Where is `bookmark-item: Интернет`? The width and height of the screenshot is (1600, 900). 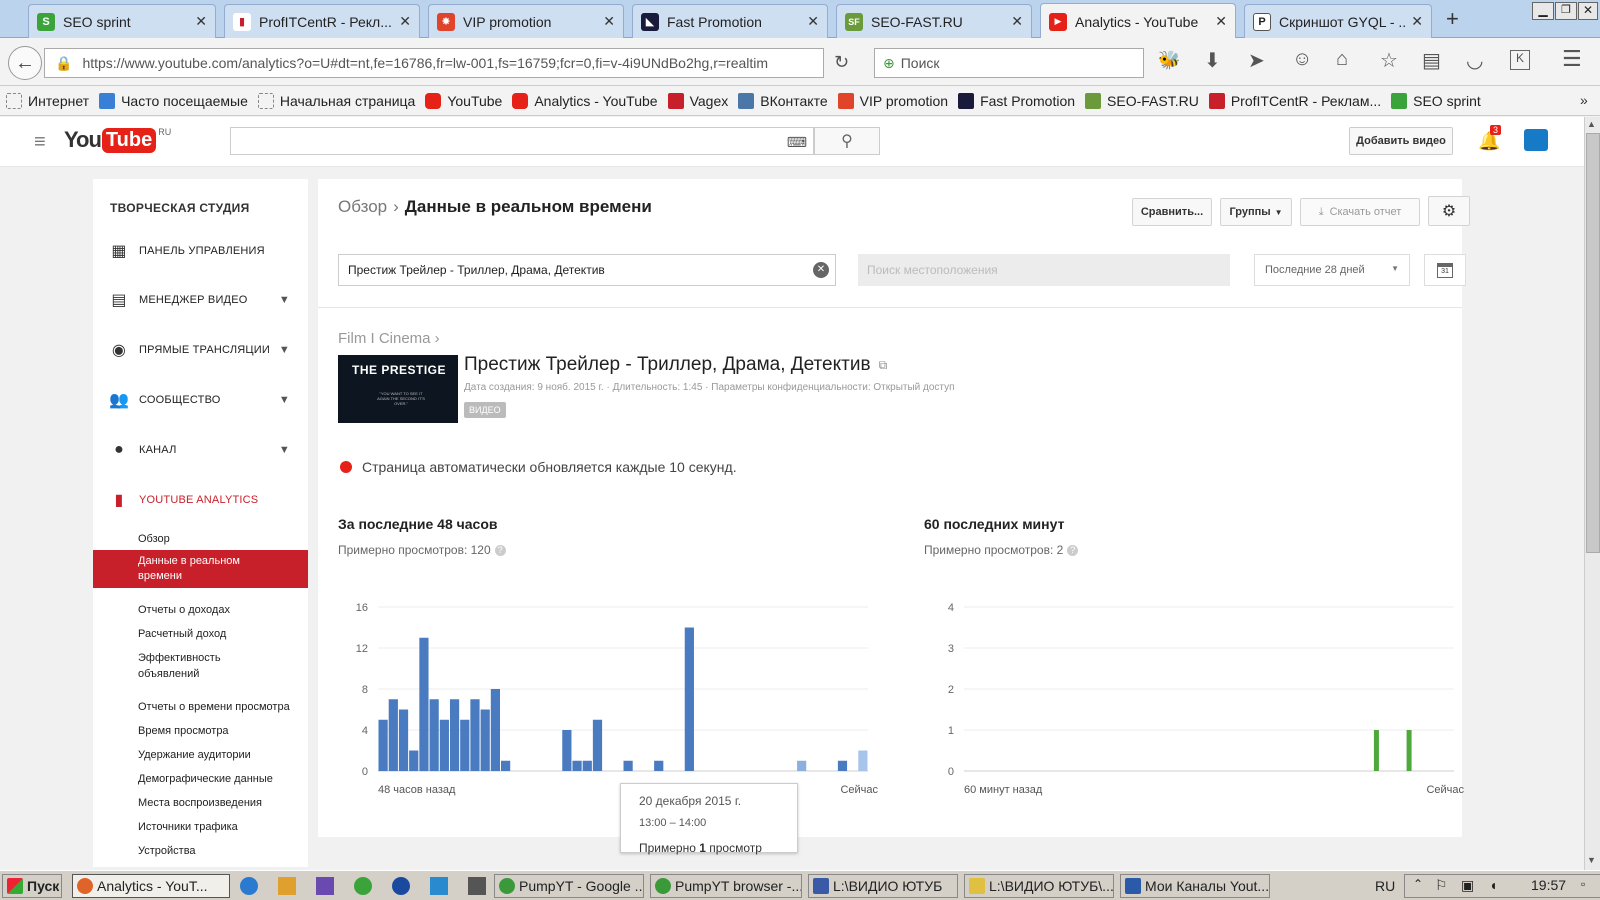 bookmark-item: Интернет is located at coordinates (47, 100).